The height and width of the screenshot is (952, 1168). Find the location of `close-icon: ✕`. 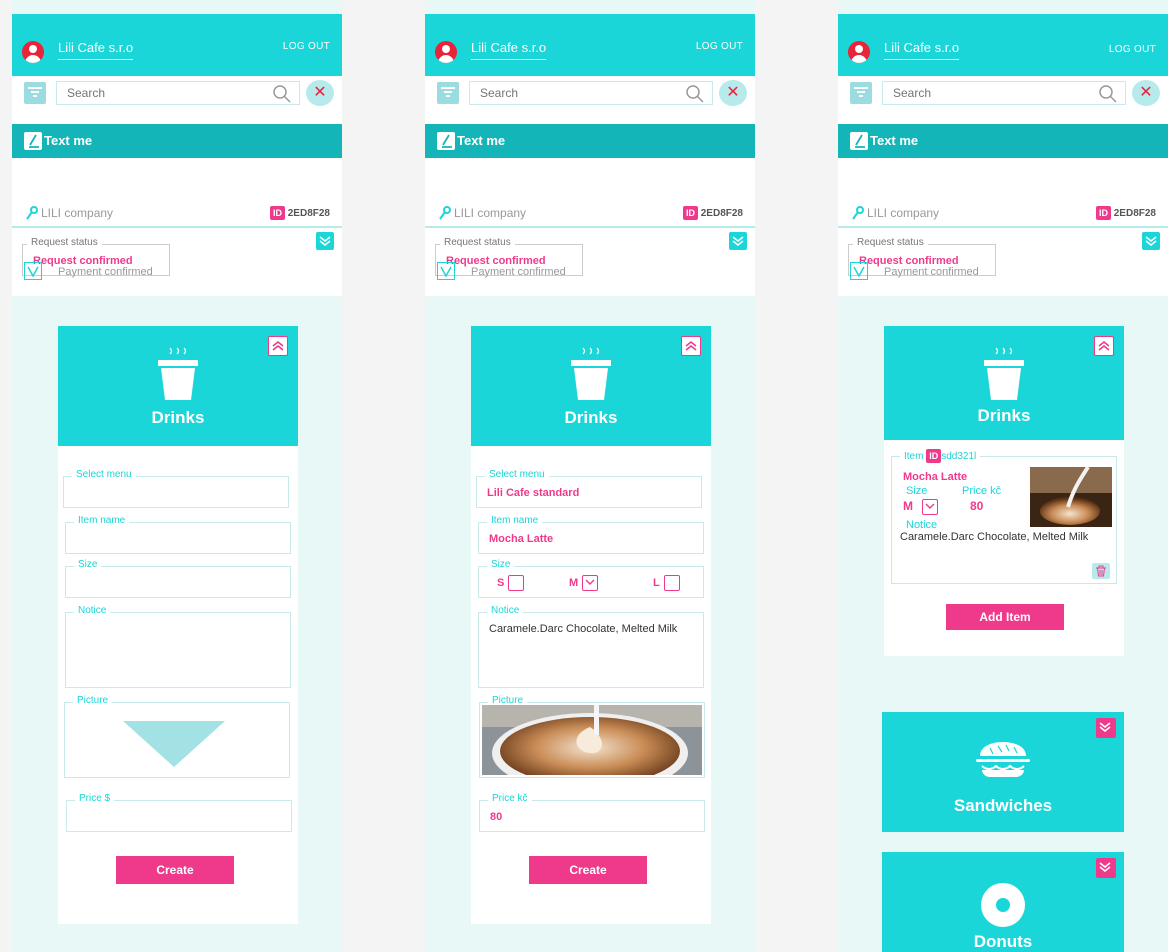

close-icon: ✕ is located at coordinates (320, 92).